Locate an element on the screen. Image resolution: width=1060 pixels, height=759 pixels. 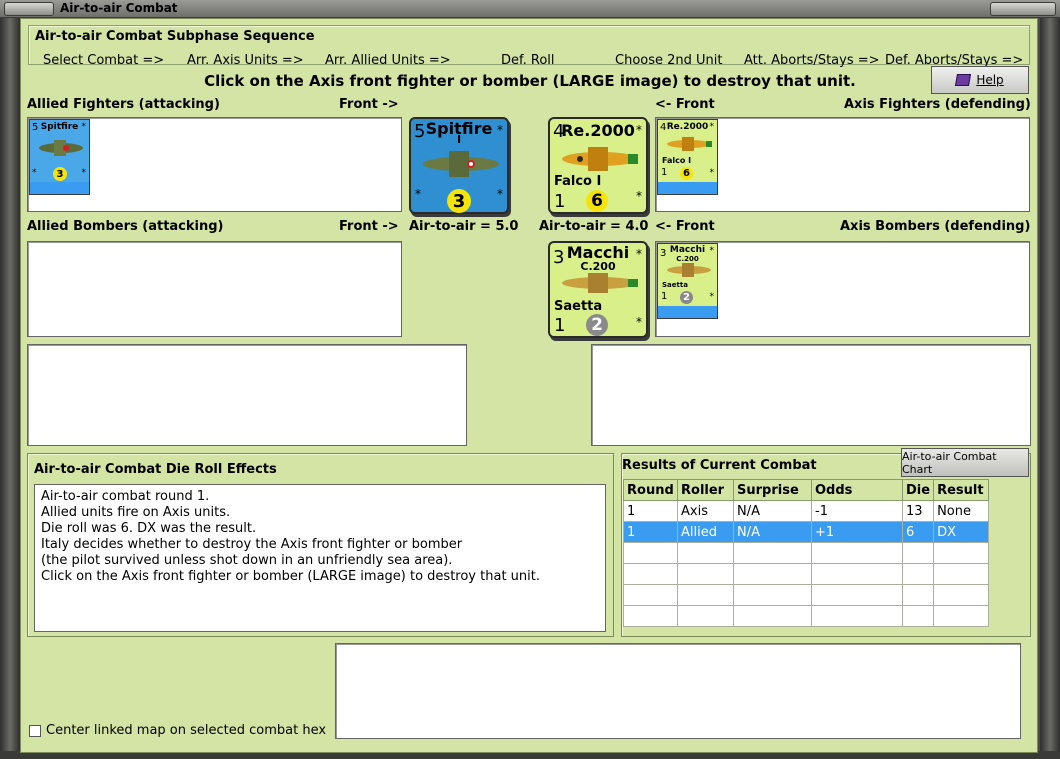
sequence-step: Att. Aborts/Stays => is located at coordinates (812, 60).